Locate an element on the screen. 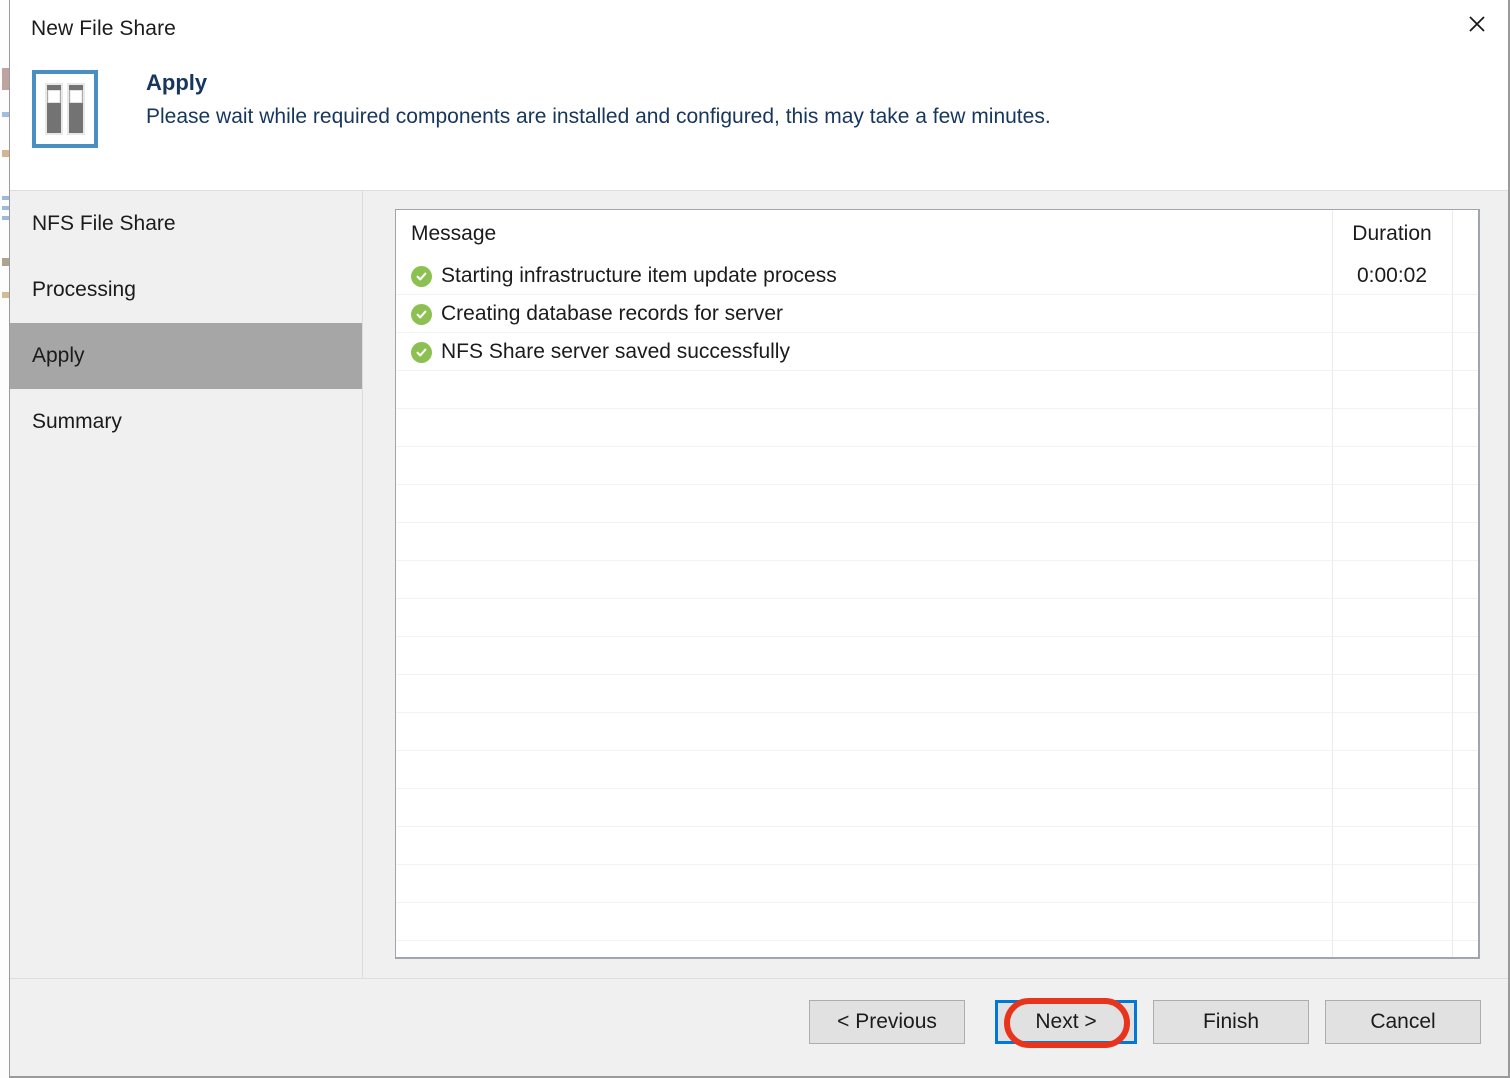 The image size is (1510, 1078). finish-button: Finish is located at coordinates (1231, 1022).